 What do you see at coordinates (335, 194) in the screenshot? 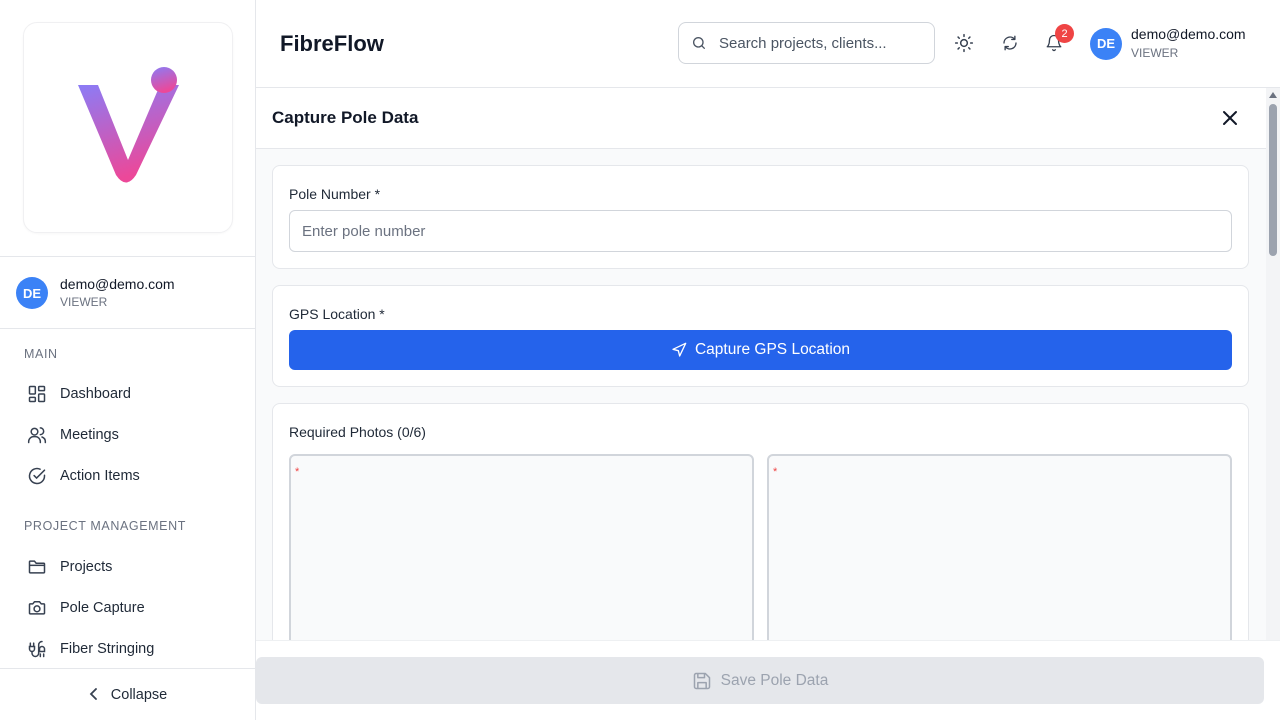
I see `pole-number-label: Pole Number *` at bounding box center [335, 194].